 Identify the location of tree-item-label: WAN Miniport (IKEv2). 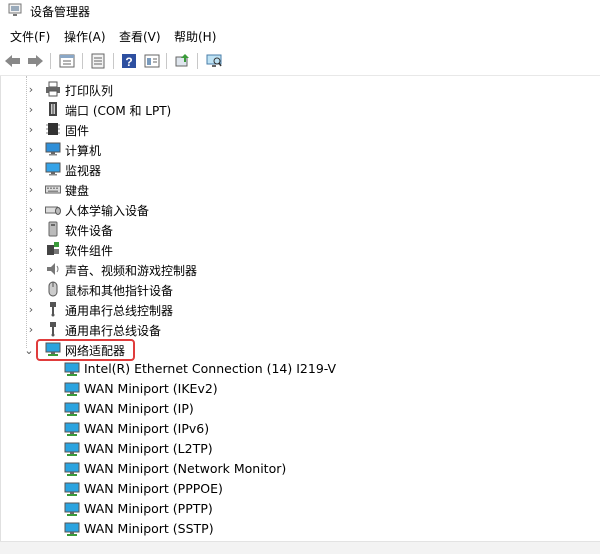
(151, 388).